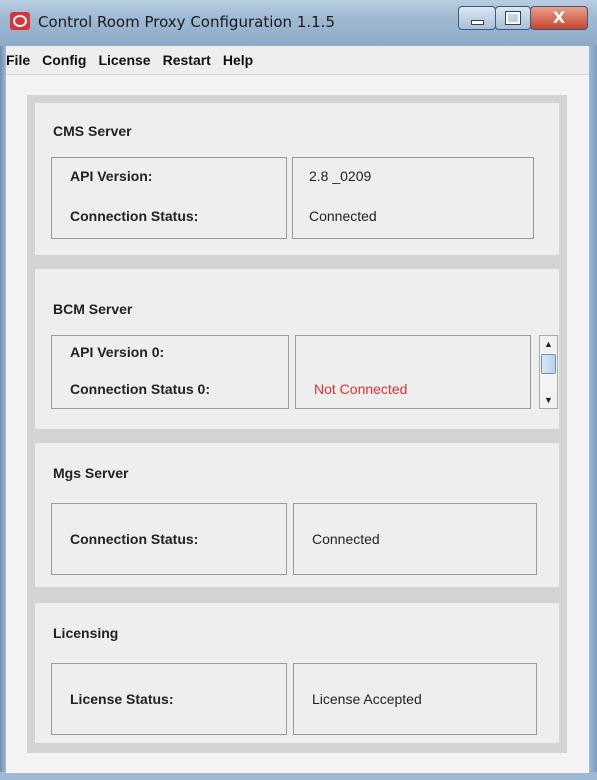  Describe the element at coordinates (140, 389) in the screenshot. I see `bcm-connection-status-label: Connection Status 0:` at that location.